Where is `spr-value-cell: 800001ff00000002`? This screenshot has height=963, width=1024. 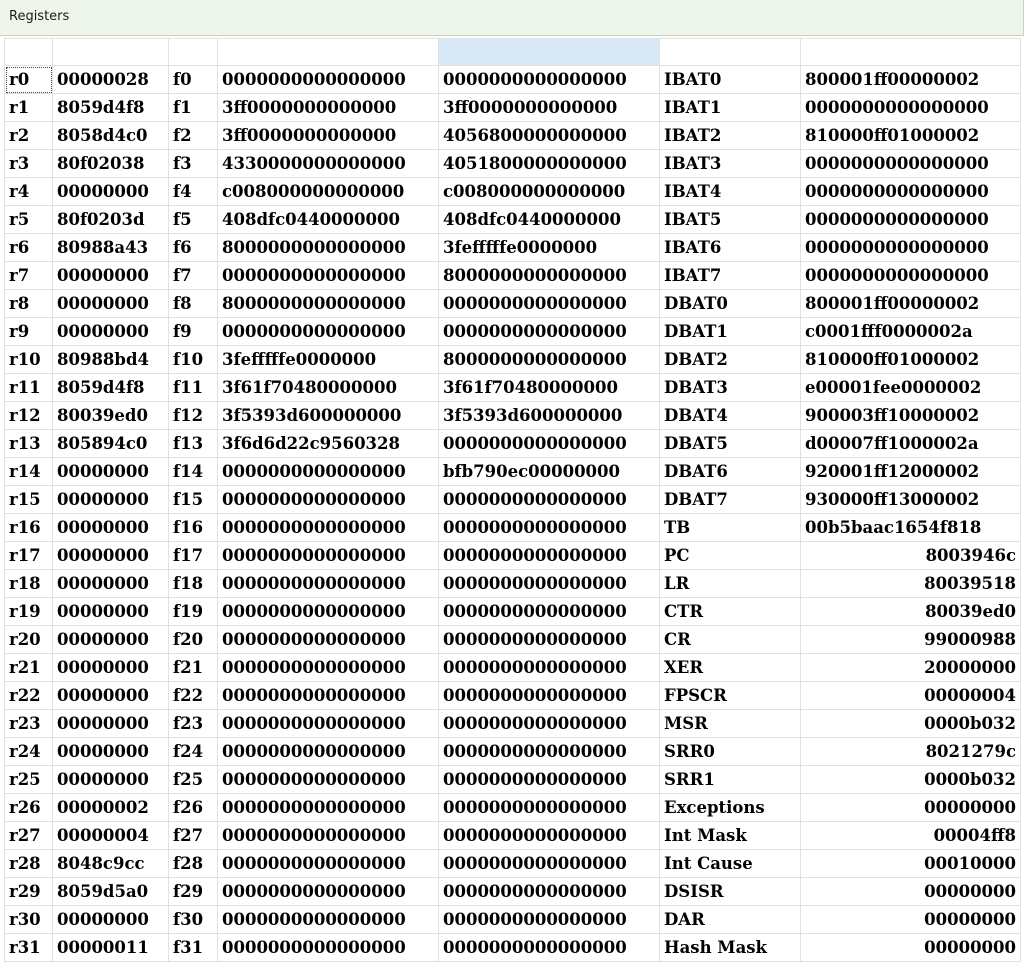
spr-value-cell: 800001ff00000002 is located at coordinates (910, 303).